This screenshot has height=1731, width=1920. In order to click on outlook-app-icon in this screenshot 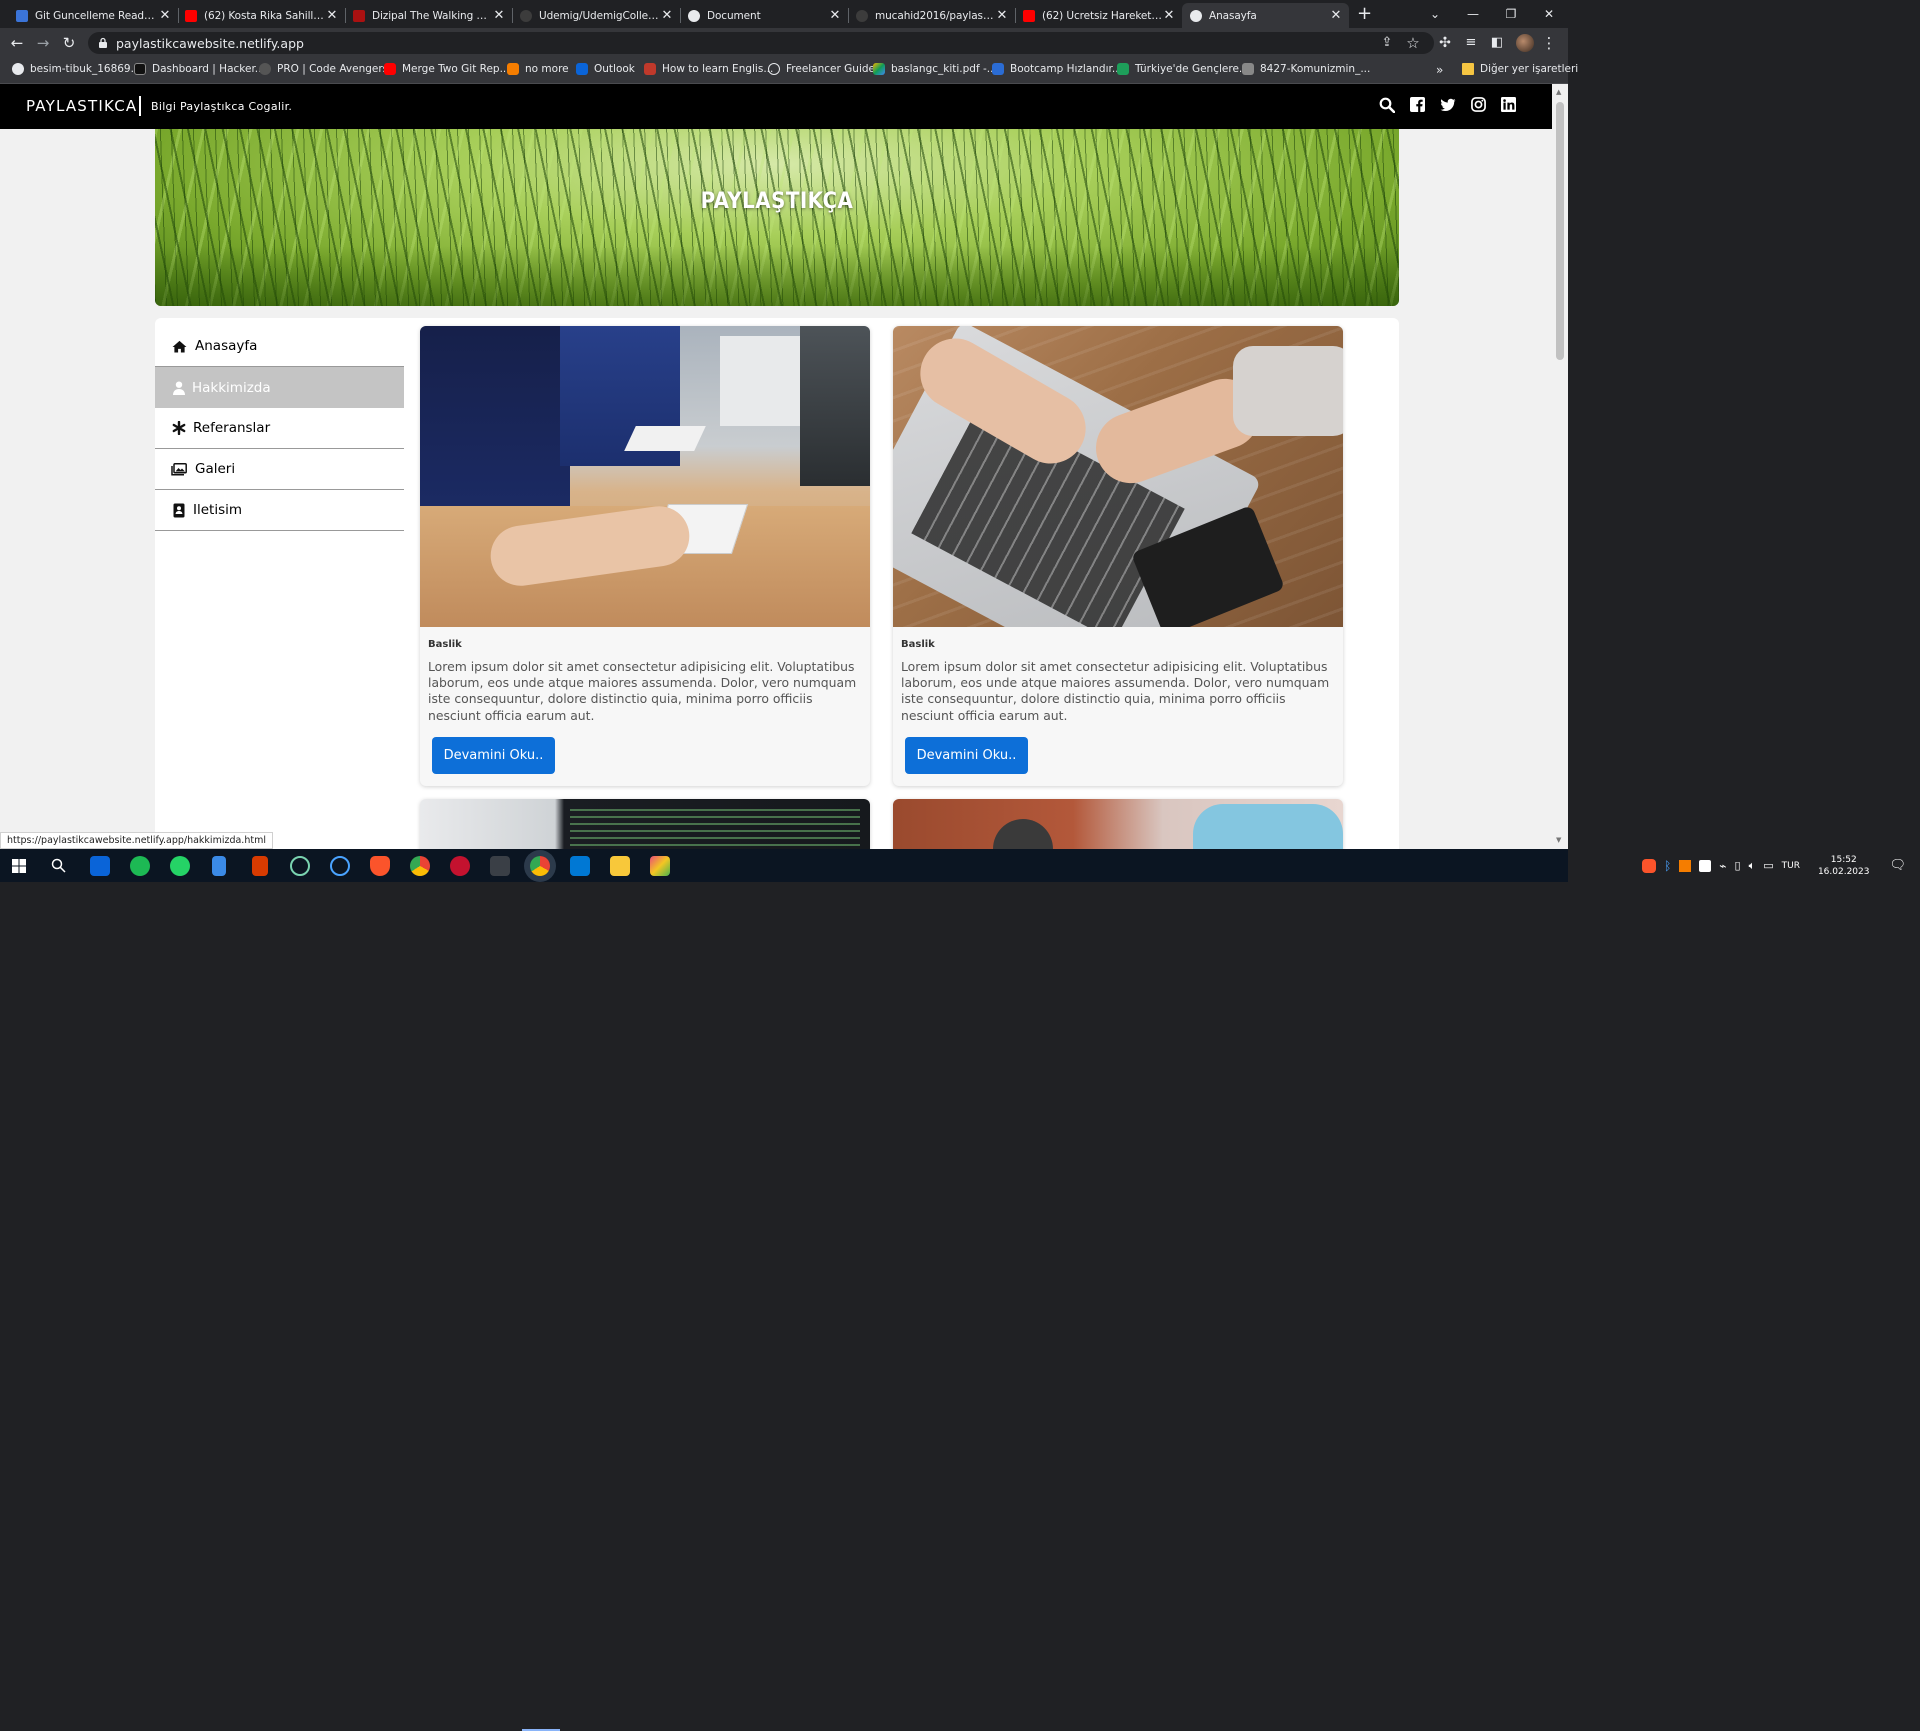, I will do `click(100, 866)`.